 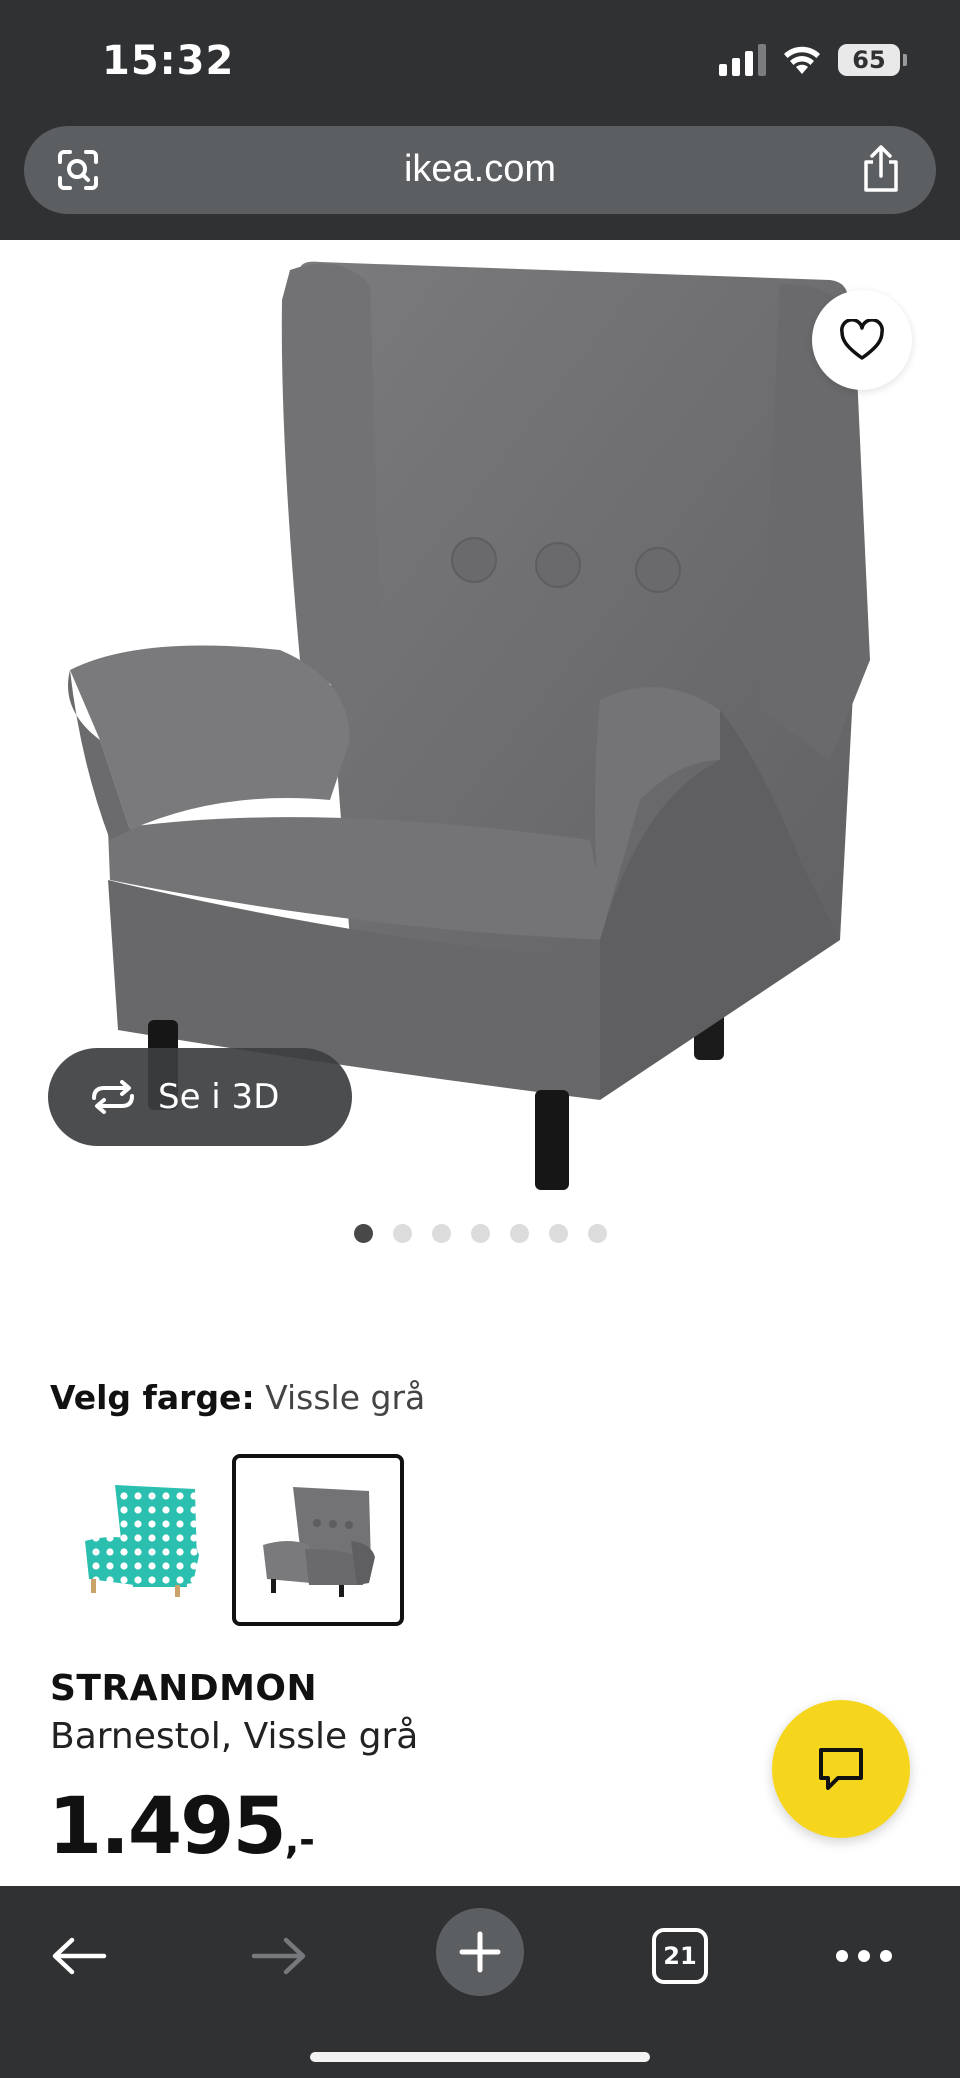 I want to click on rotate-icon, so click(x=113, y=1097).